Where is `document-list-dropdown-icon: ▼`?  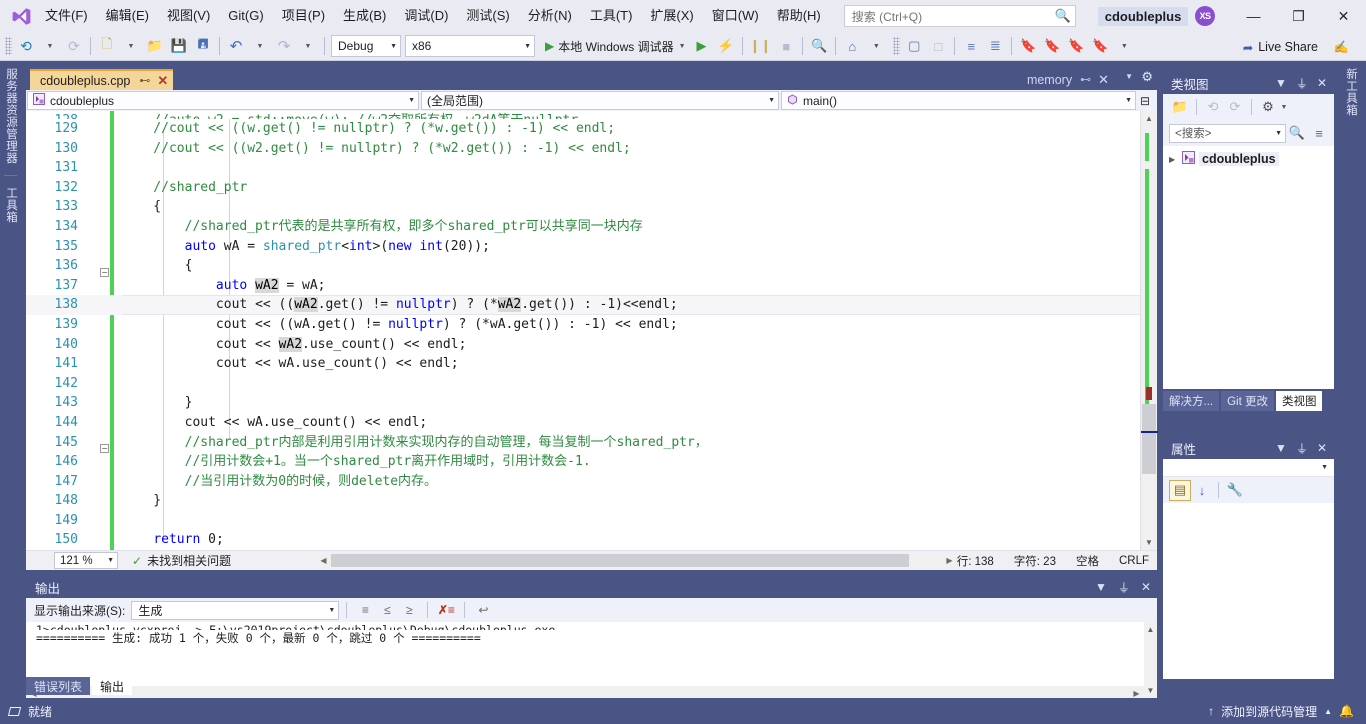 document-list-dropdown-icon: ▼ is located at coordinates (1129, 76).